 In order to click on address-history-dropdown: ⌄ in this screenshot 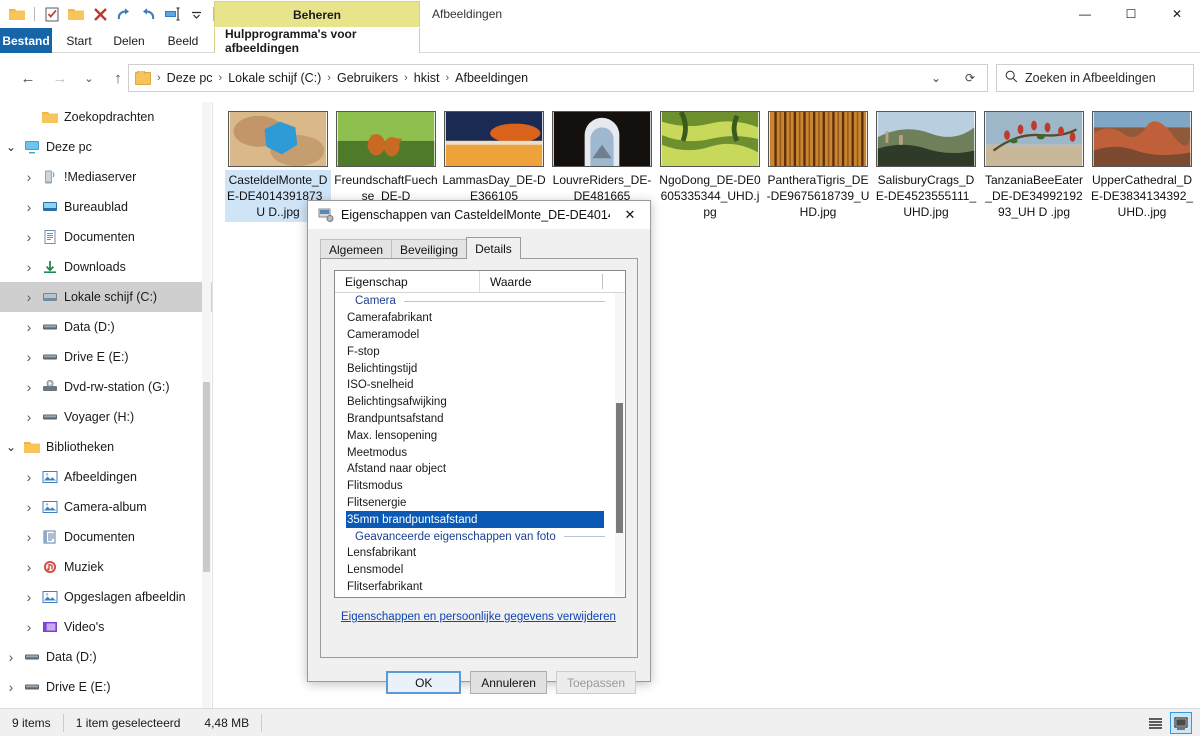, I will do `click(936, 78)`.